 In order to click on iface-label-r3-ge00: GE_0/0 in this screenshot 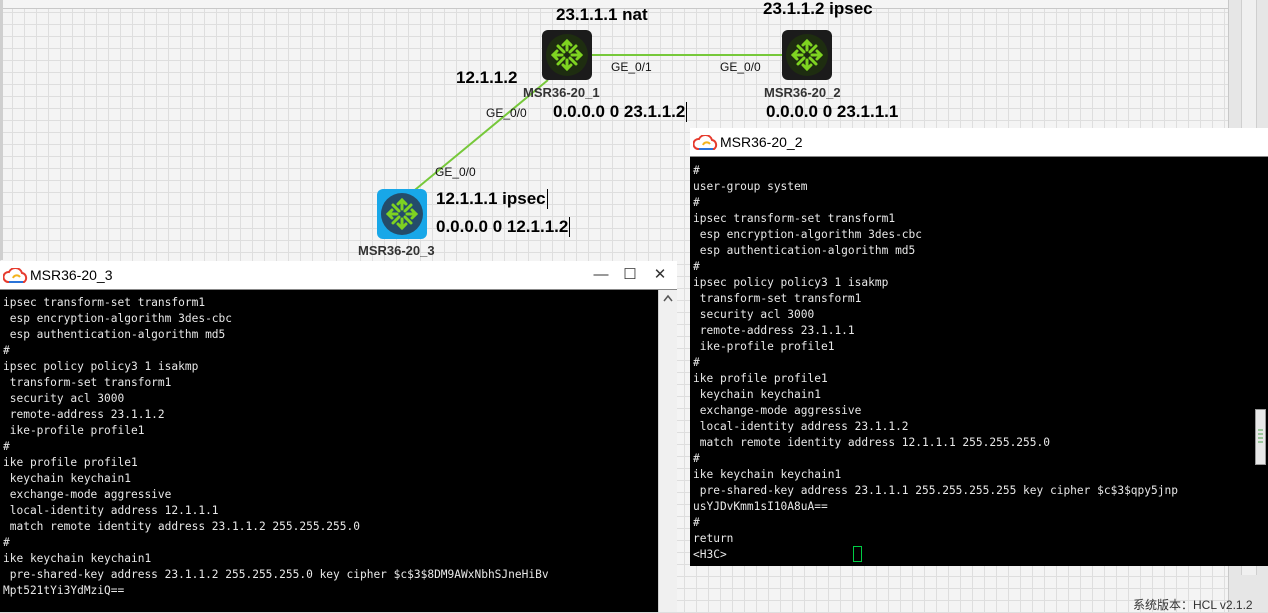, I will do `click(455, 172)`.